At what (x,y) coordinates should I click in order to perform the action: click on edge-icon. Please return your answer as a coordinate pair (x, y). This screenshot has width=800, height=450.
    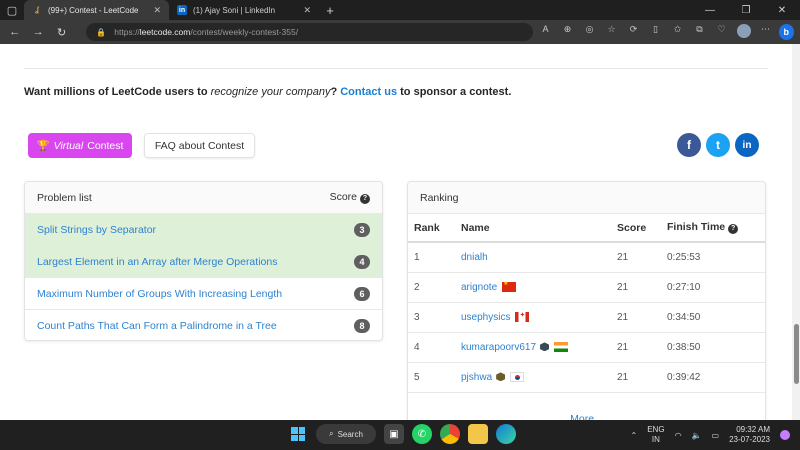
    Looking at the image, I should click on (506, 434).